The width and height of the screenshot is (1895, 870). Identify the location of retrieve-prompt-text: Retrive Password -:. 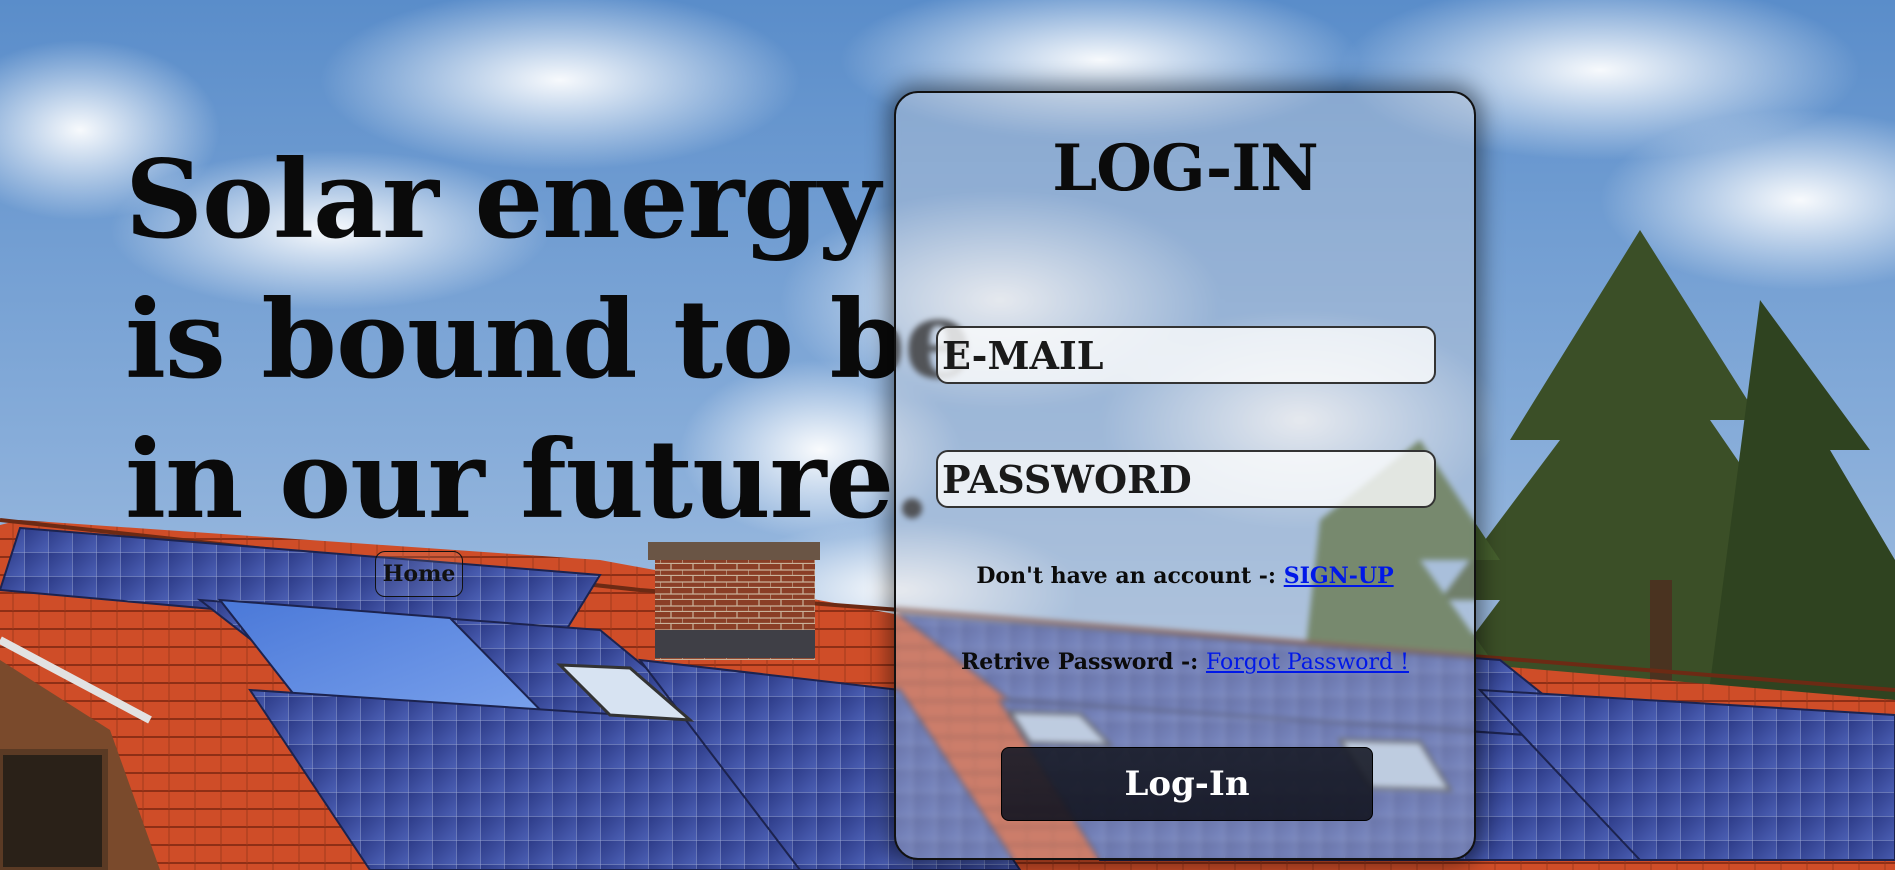
(1083, 662).